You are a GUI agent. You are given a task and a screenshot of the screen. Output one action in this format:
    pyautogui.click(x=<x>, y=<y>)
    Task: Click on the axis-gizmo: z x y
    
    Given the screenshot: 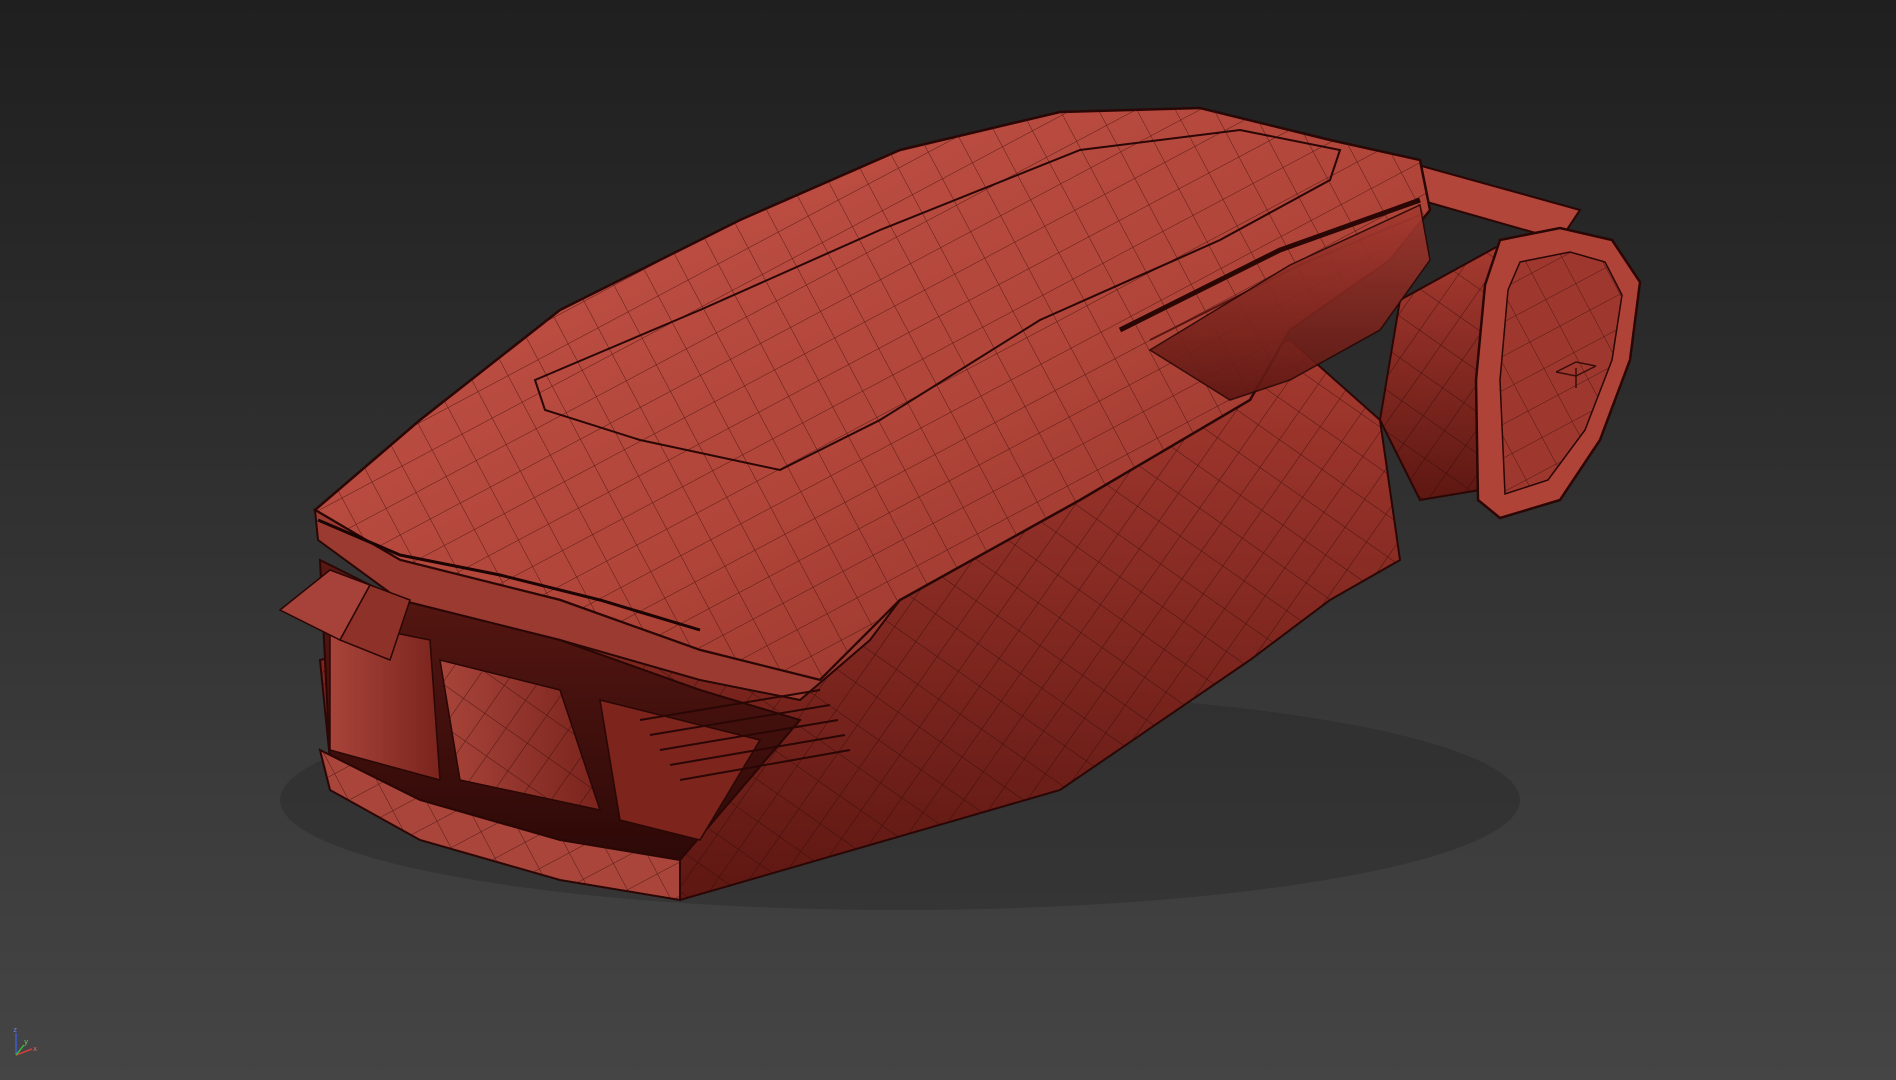 What is the action you would take?
    pyautogui.click(x=24, y=1043)
    